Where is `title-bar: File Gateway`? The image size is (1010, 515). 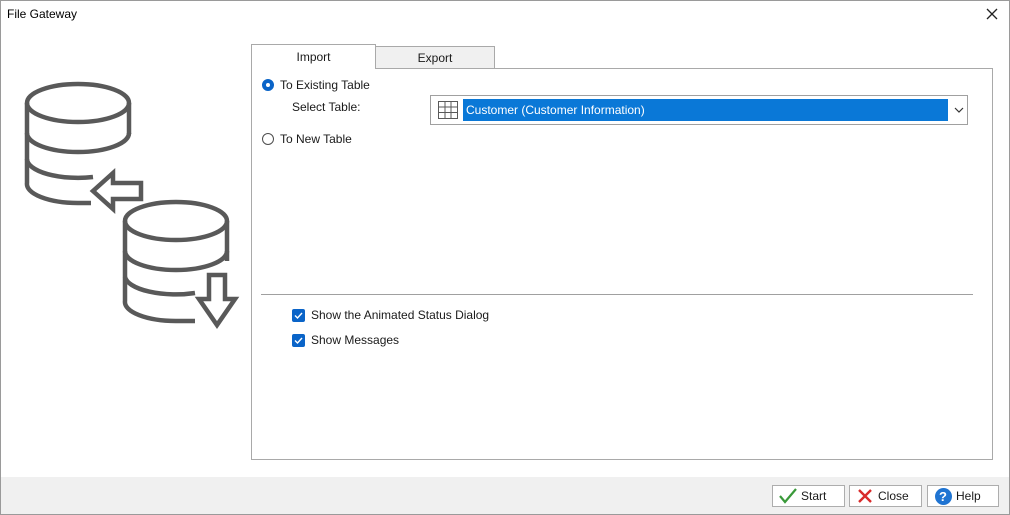 title-bar: File Gateway is located at coordinates (505, 15).